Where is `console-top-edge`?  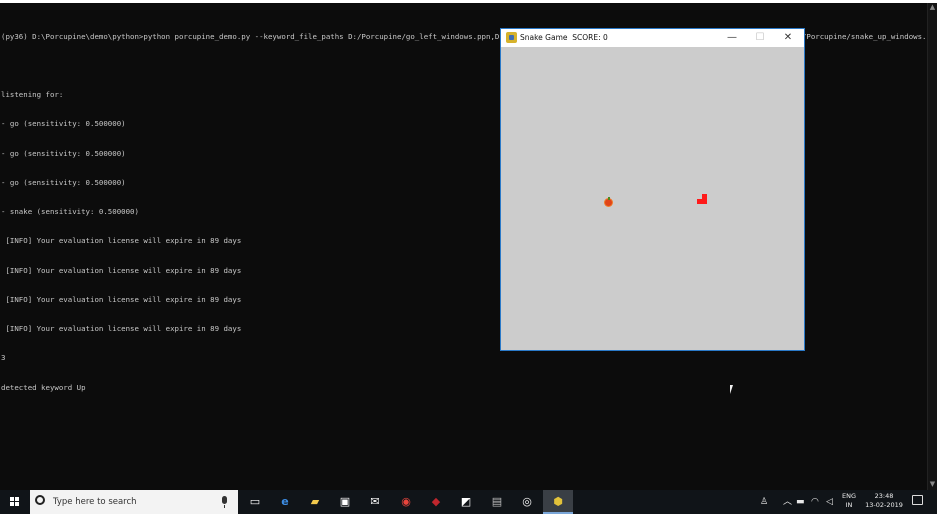
console-top-edge is located at coordinates (468, 1).